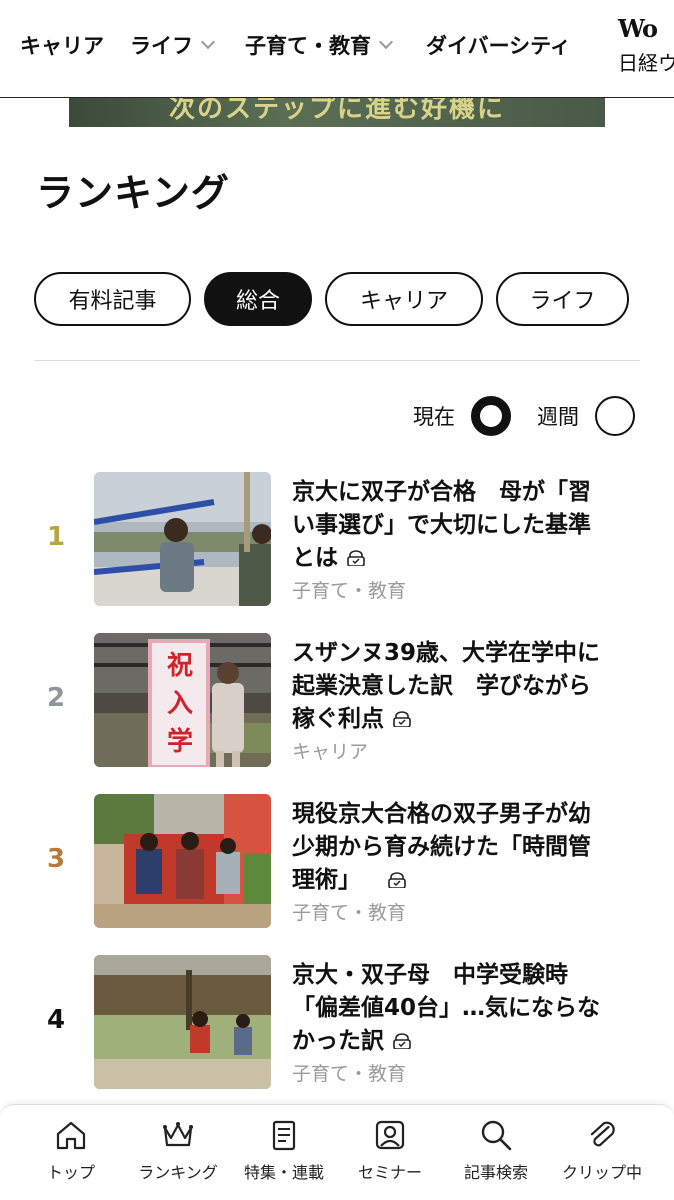 The height and width of the screenshot is (1200, 674). I want to click on tab-label: クリップ中, so click(601, 1172).